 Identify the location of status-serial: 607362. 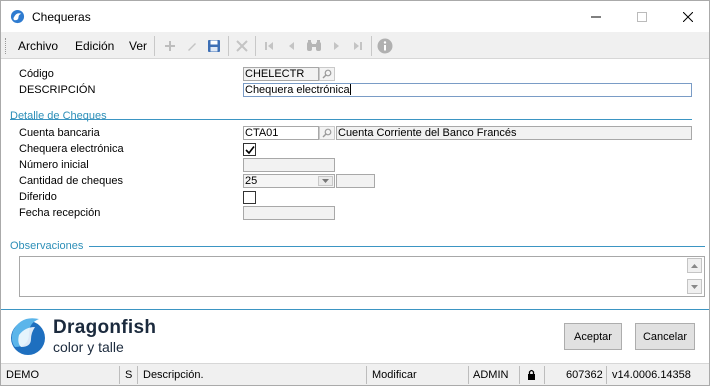
(584, 375).